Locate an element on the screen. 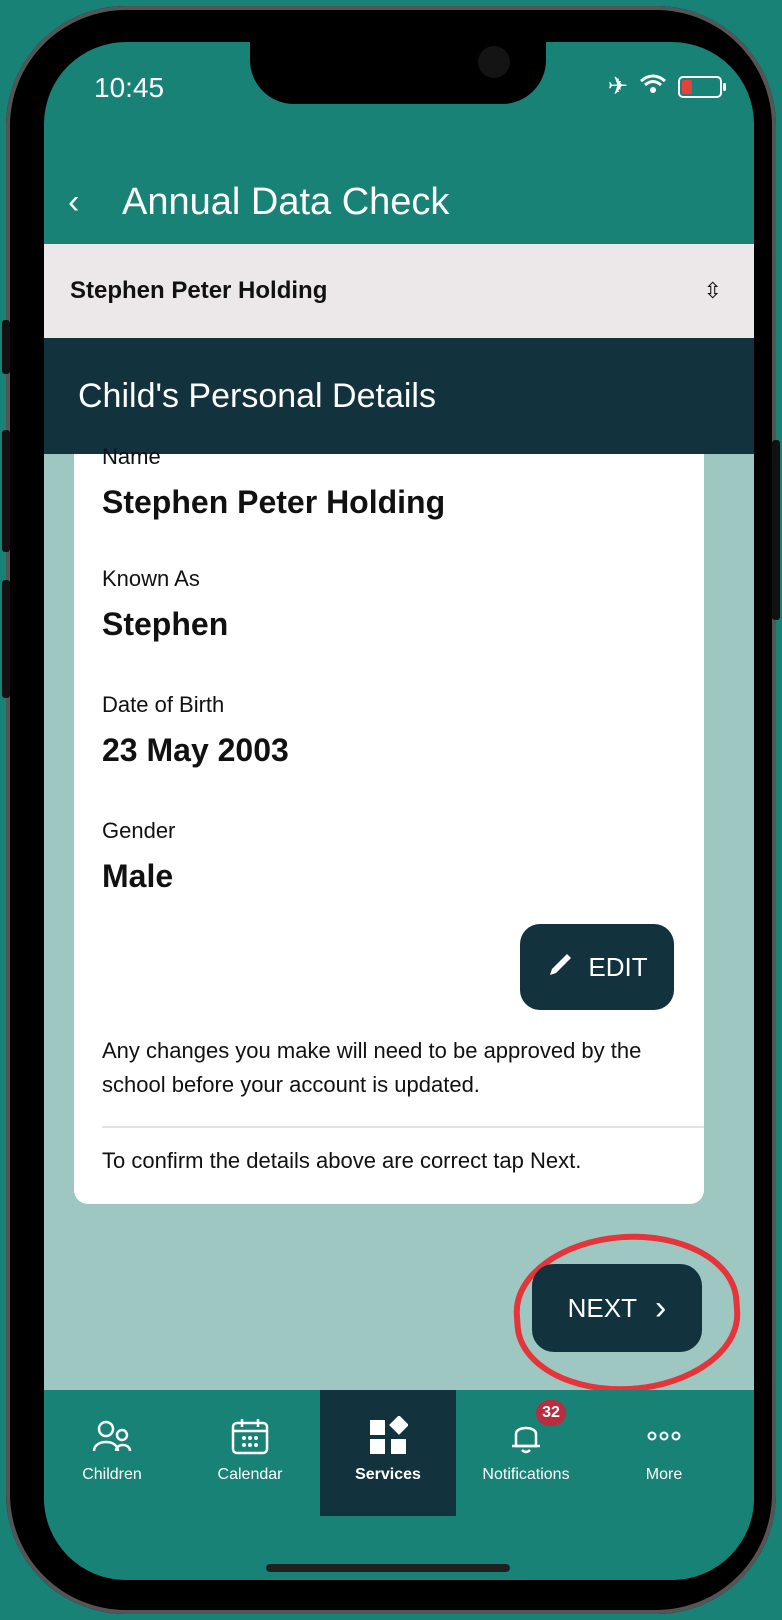 The image size is (782, 1620). camera is located at coordinates (494, 62).